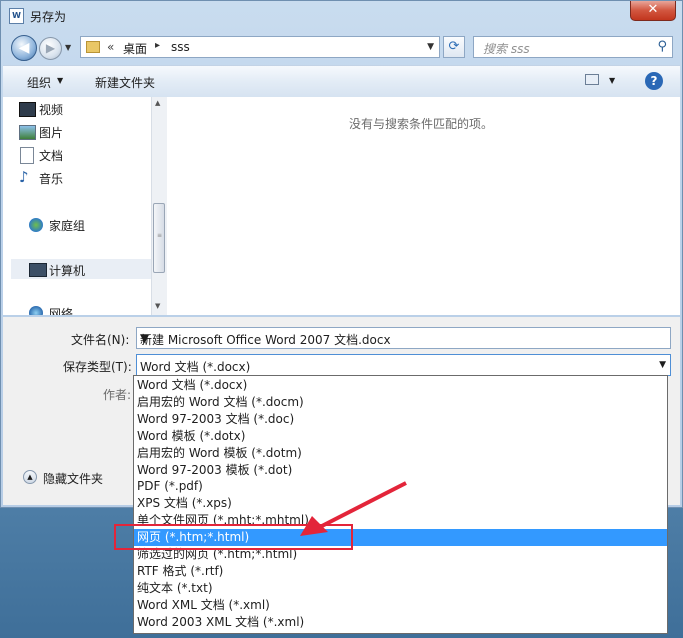  I want to click on filetype-option: 启用宏的 Word 模板 (*.dotm), so click(400, 453).